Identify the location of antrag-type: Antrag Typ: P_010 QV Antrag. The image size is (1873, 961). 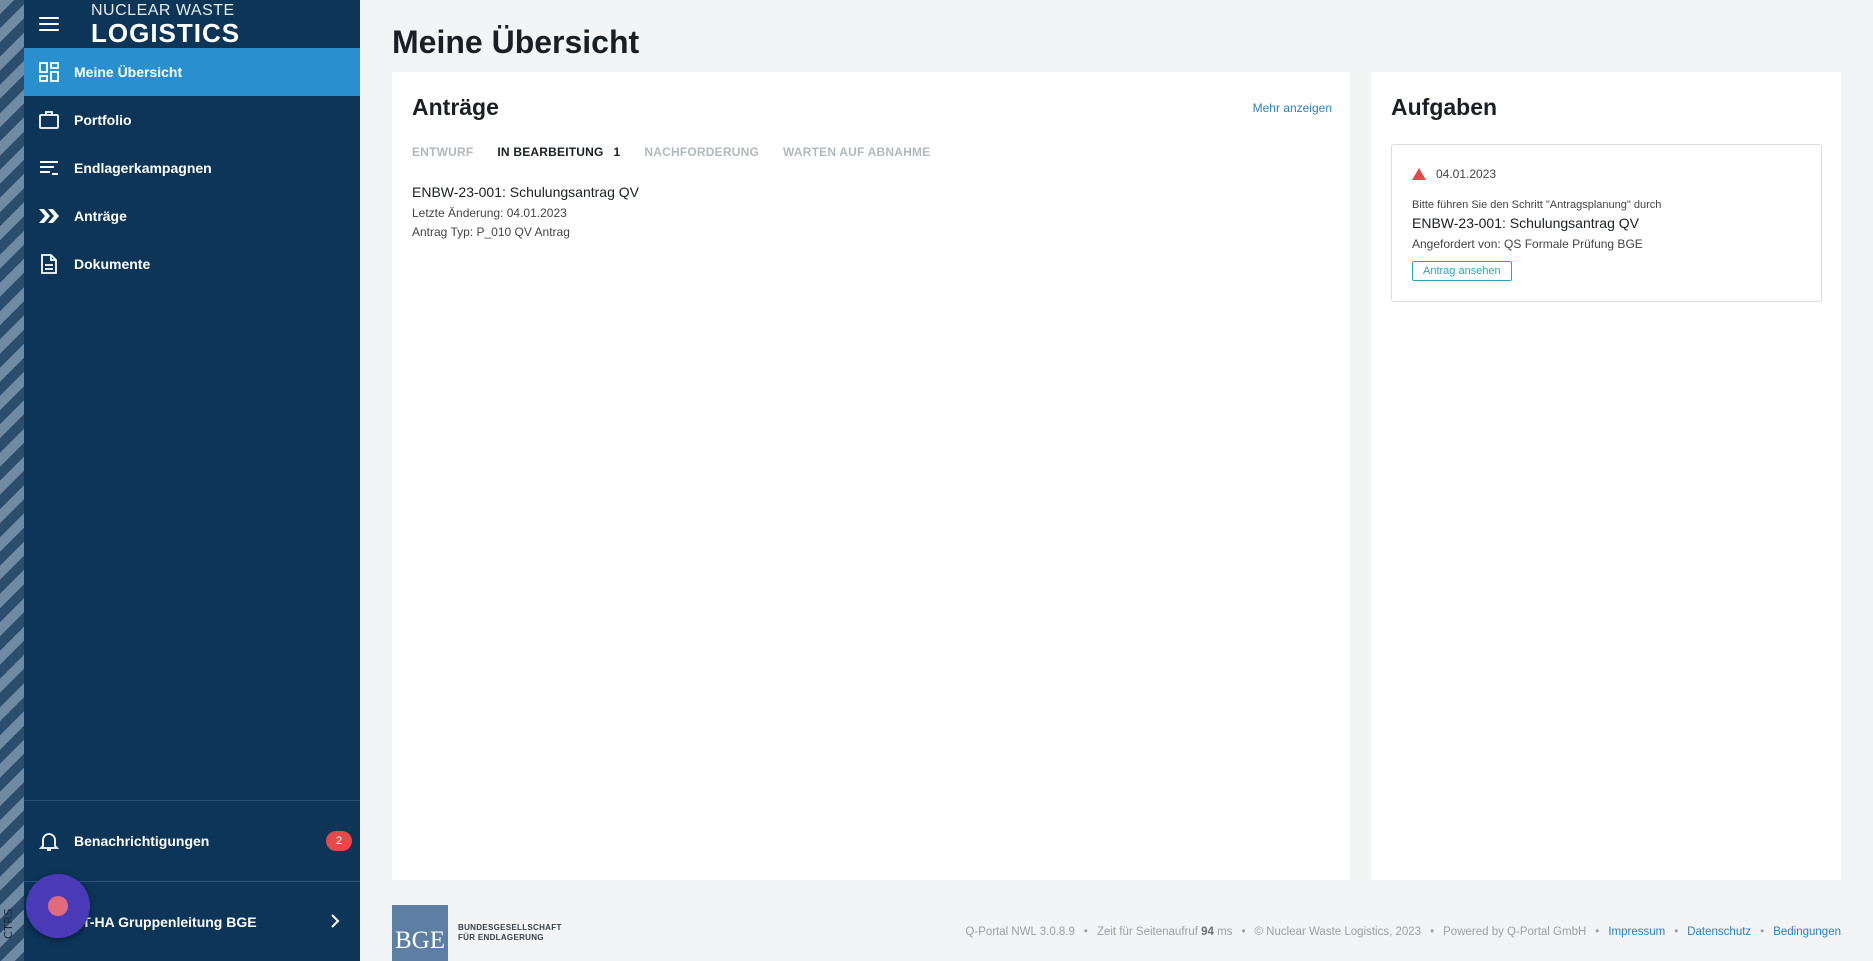
(491, 232).